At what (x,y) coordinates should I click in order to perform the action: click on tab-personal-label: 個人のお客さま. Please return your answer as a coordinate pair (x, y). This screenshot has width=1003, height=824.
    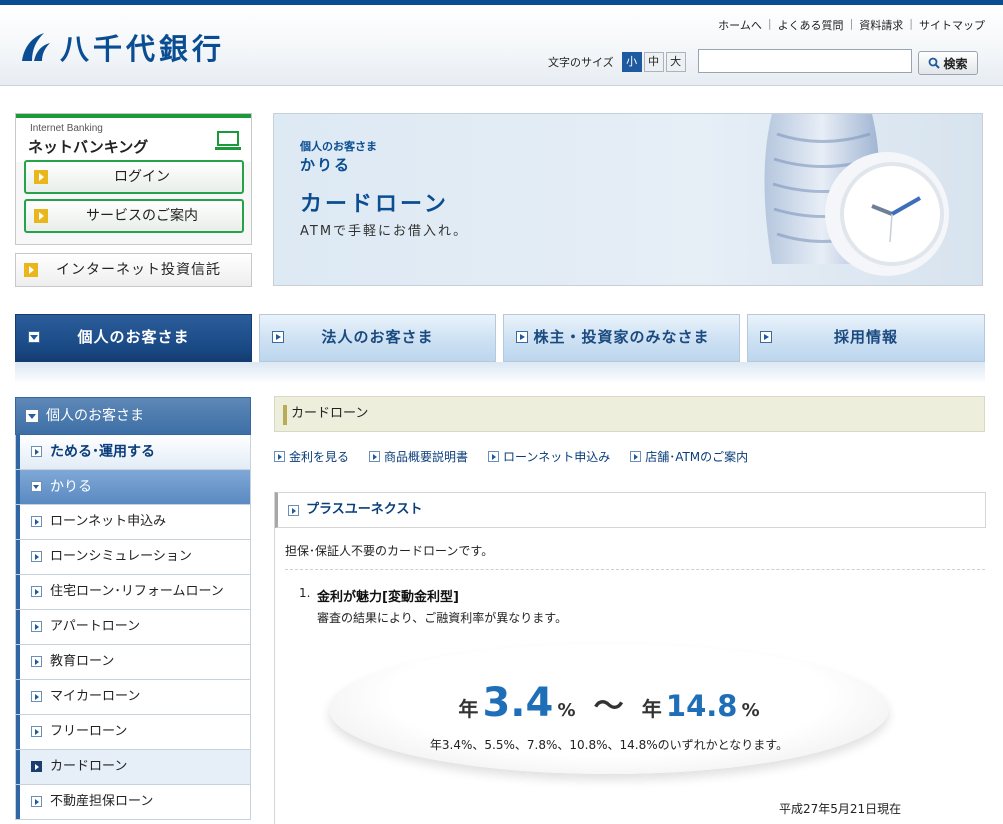
    Looking at the image, I should click on (133, 337).